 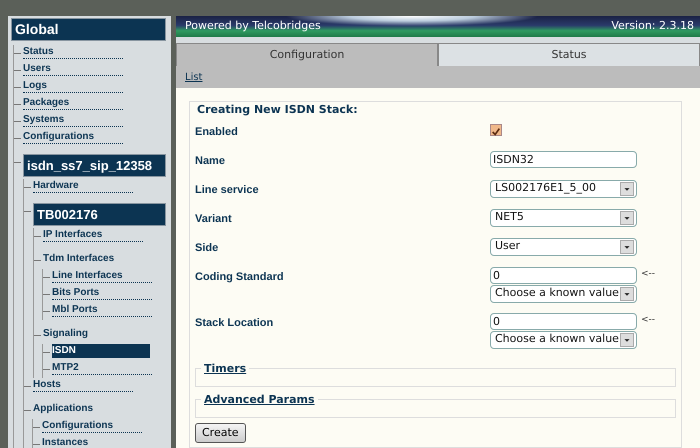 I want to click on field-label: Enabled, so click(x=217, y=132).